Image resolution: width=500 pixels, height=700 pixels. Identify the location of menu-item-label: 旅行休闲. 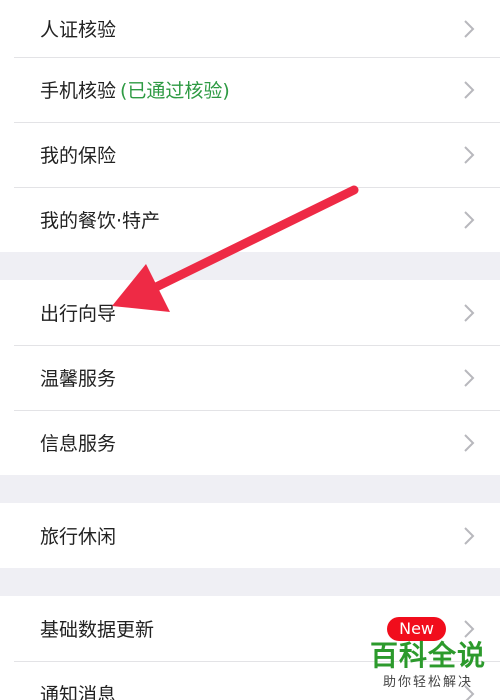
(78, 537).